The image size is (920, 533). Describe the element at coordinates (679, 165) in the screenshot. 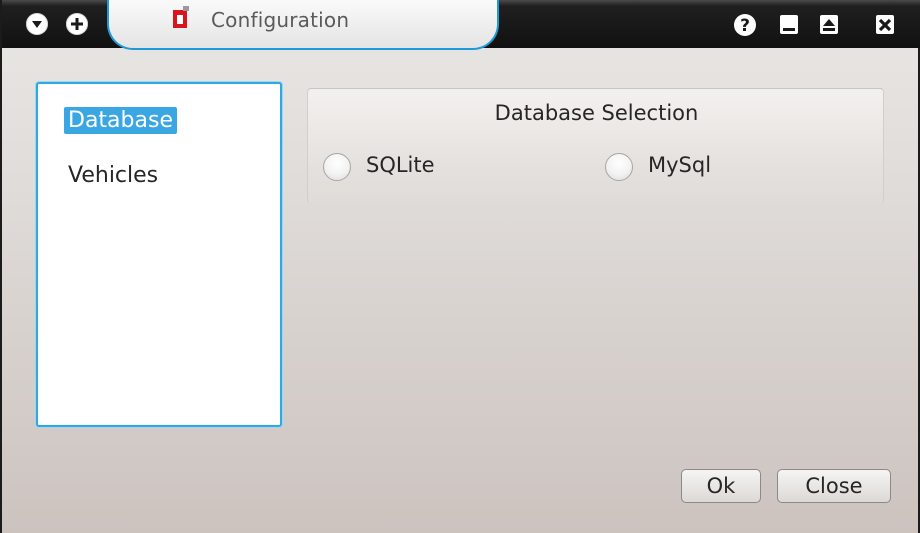

I see `mysql-label: MySql` at that location.